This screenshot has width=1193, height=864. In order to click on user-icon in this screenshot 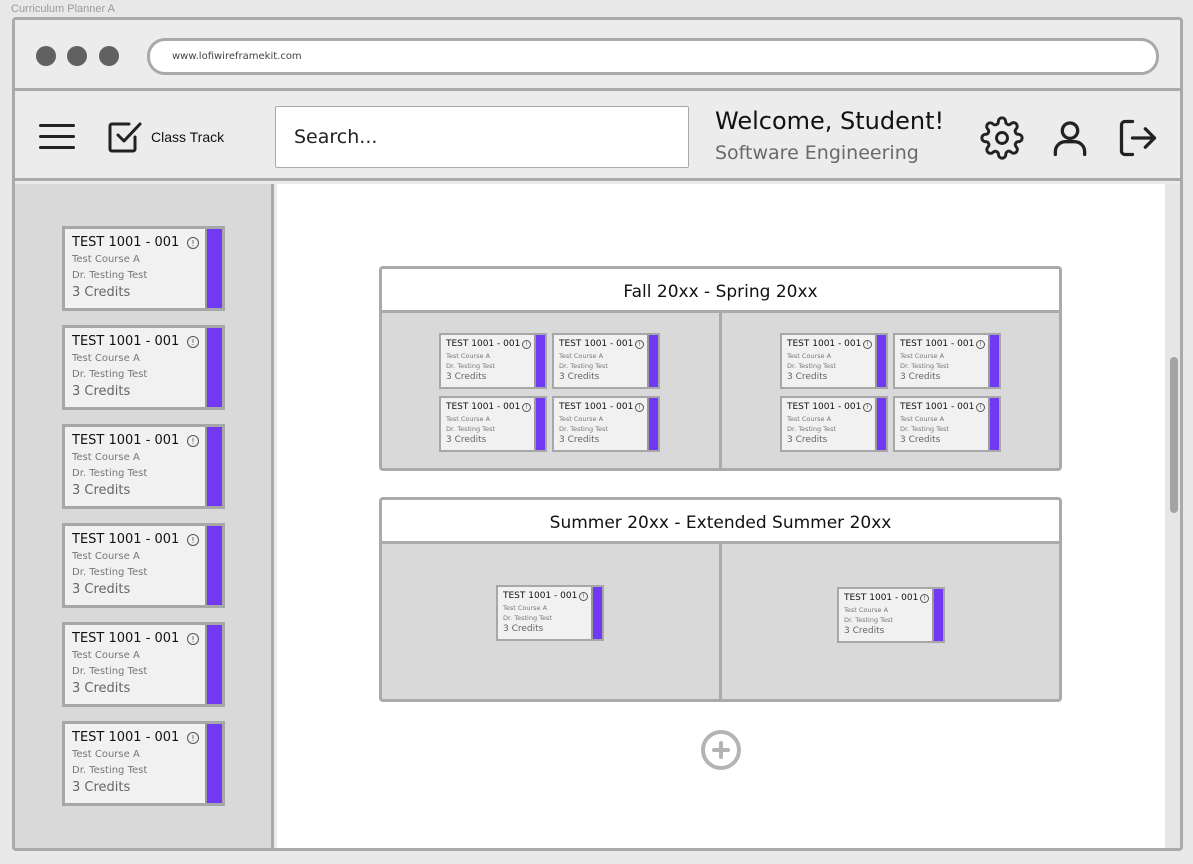, I will do `click(1070, 138)`.